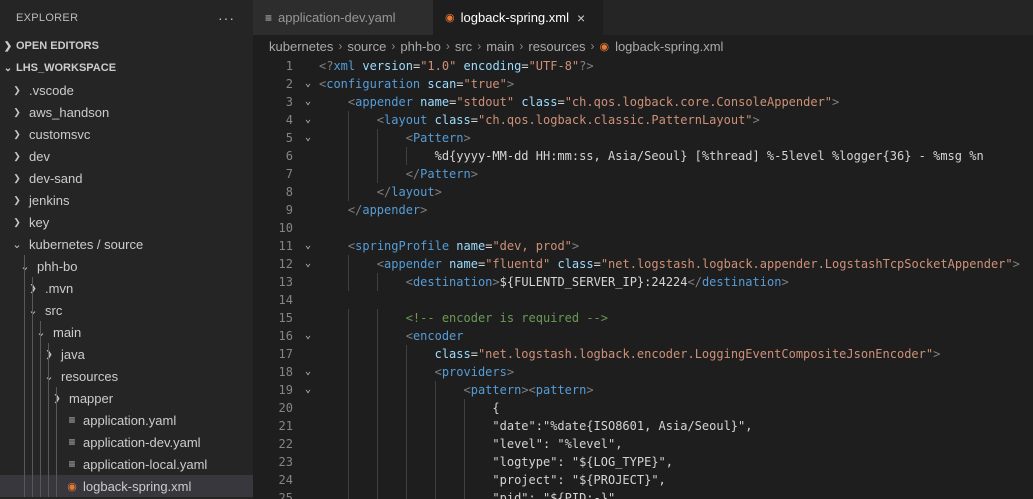 The height and width of the screenshot is (499, 1033). I want to click on tree-item: ❯ .vscode, so click(126, 90).